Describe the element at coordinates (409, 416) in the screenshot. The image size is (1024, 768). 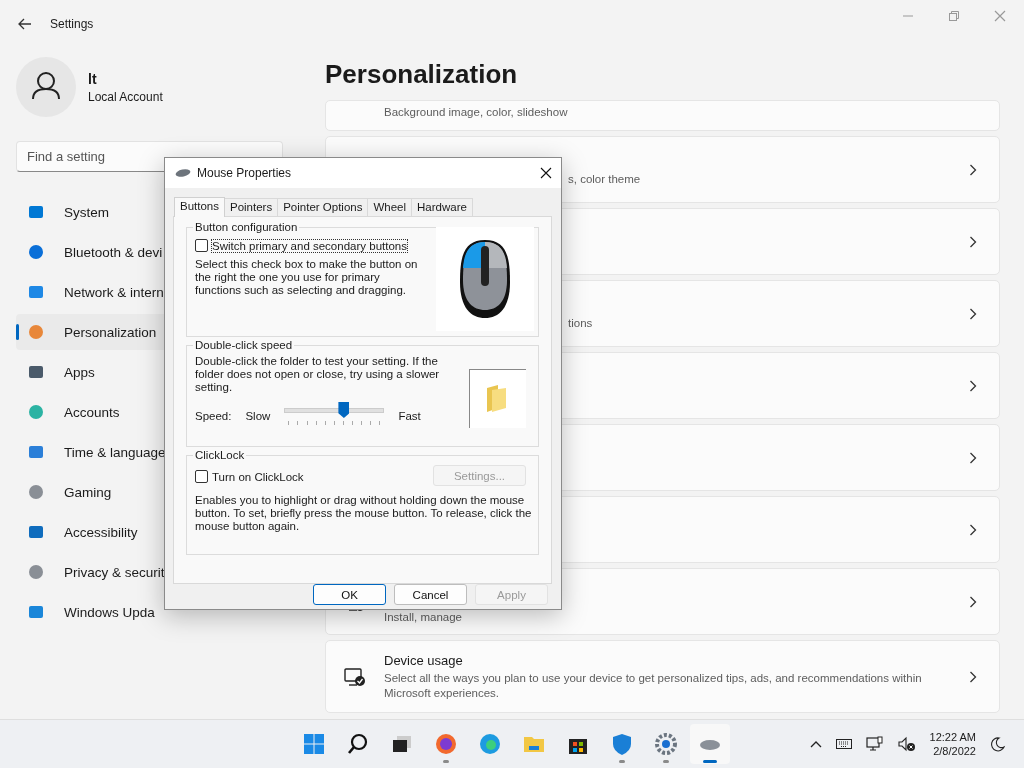
I see `fast-label: Fast` at that location.